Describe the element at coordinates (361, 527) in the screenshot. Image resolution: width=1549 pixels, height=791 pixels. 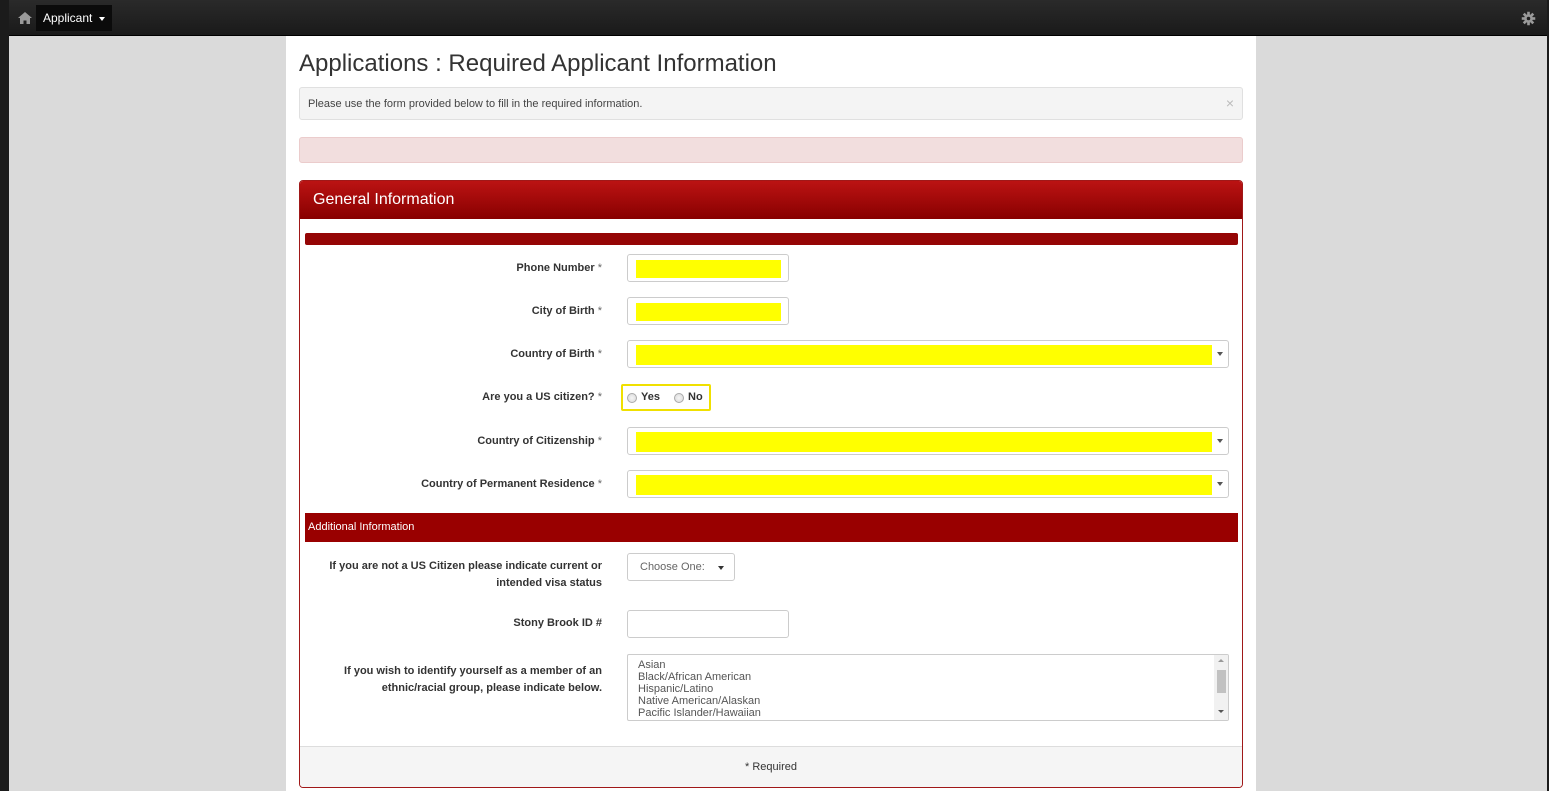
I see `additional-information-title: Additional Information` at that location.